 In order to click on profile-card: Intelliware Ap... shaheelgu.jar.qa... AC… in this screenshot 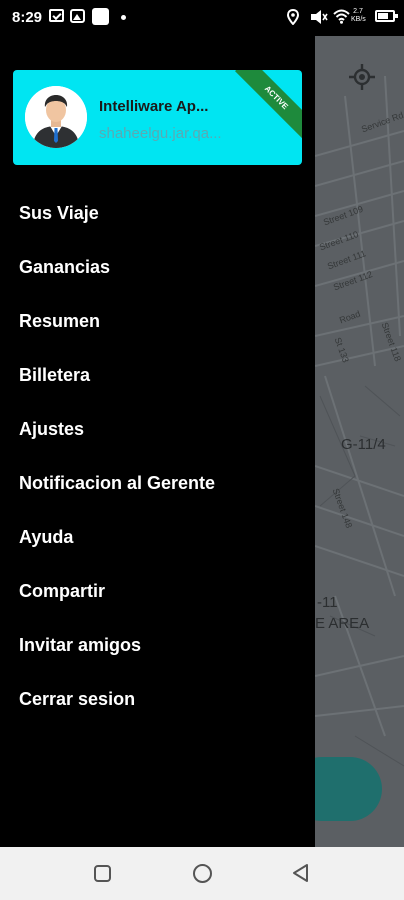, I will do `click(157, 117)`.